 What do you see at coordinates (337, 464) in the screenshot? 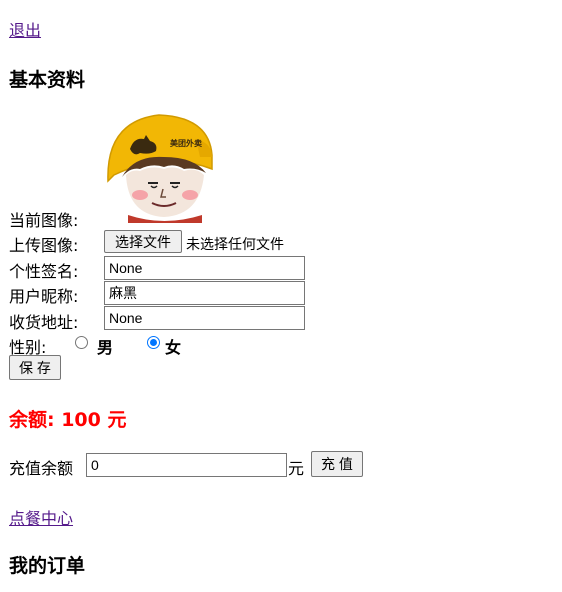
I see `recharge-button: 充 值` at bounding box center [337, 464].